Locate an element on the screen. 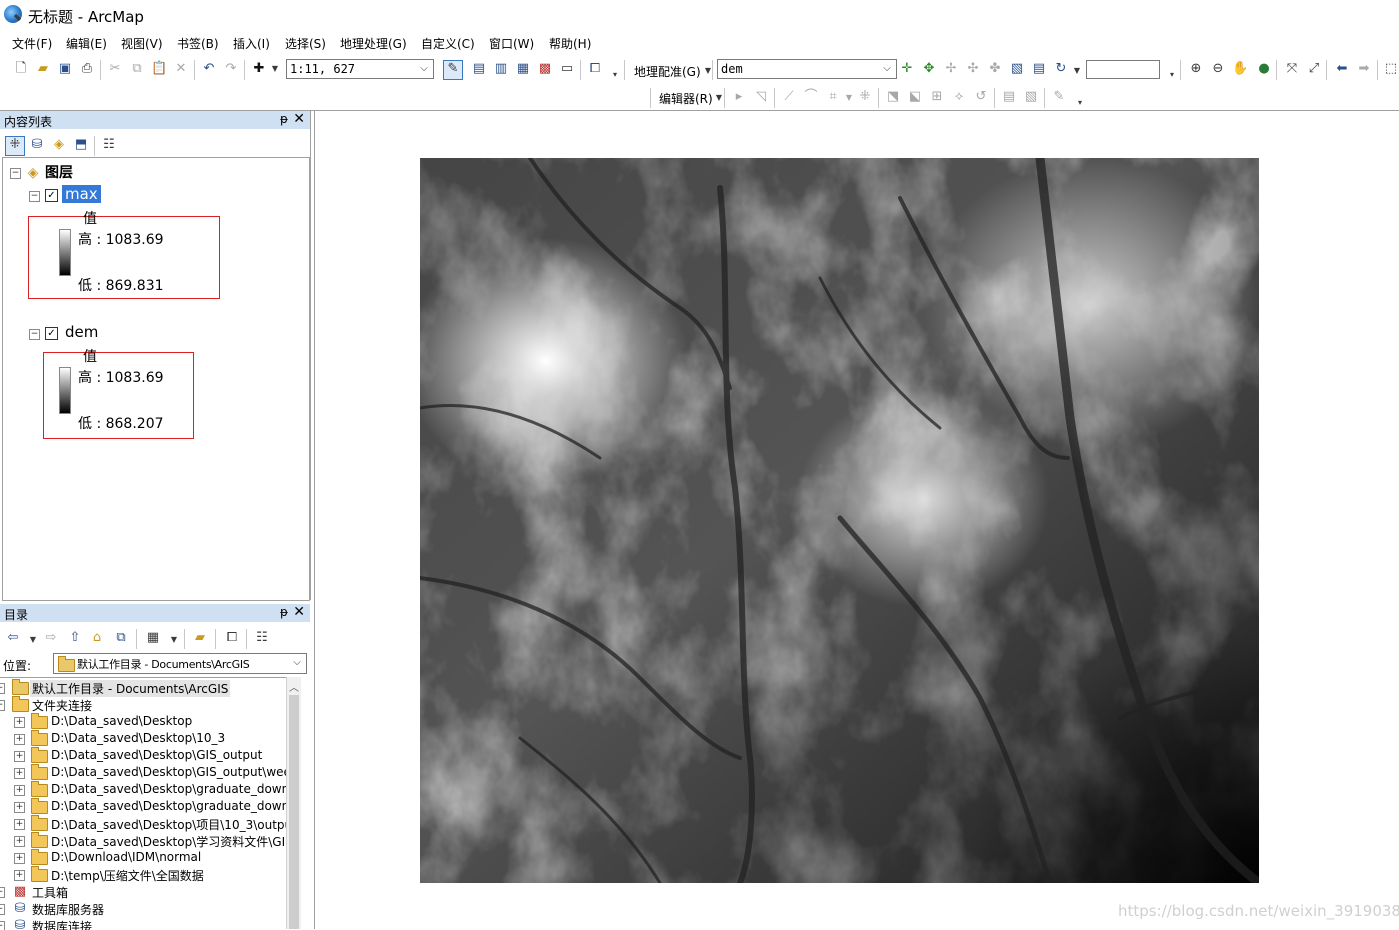  modelbuilder-icon: ⧠ is located at coordinates (595, 69).